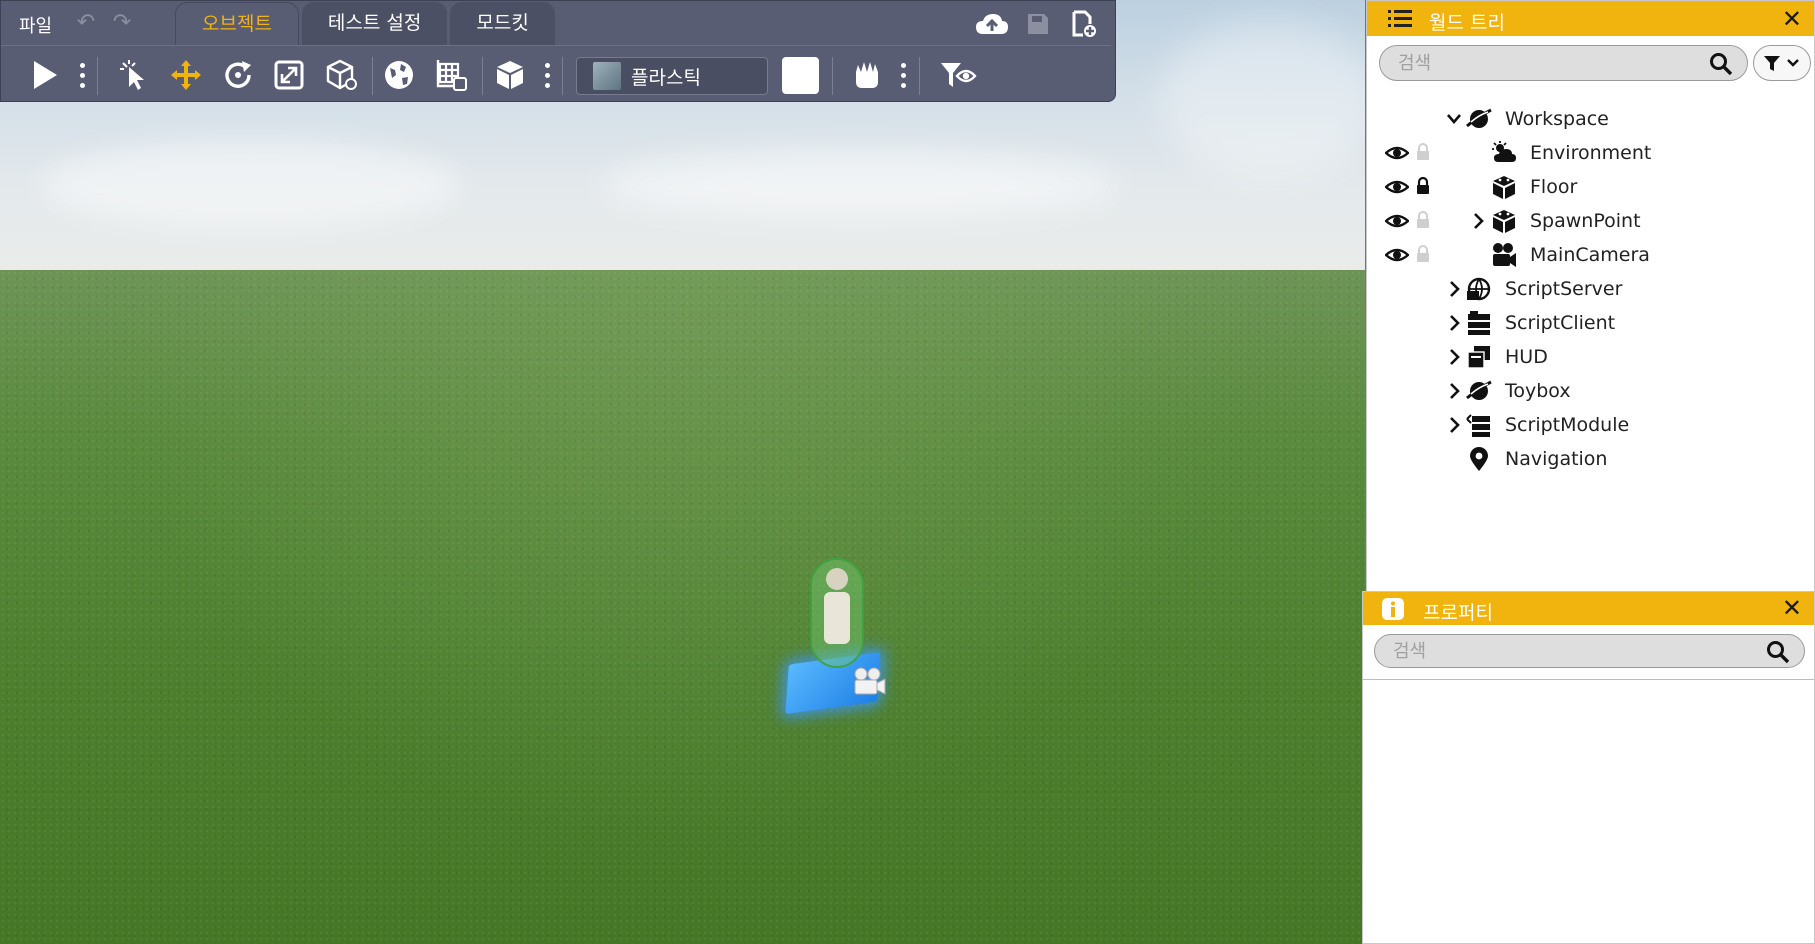 The height and width of the screenshot is (944, 1815). What do you see at coordinates (135, 75) in the screenshot?
I see `select-tool-icon` at bounding box center [135, 75].